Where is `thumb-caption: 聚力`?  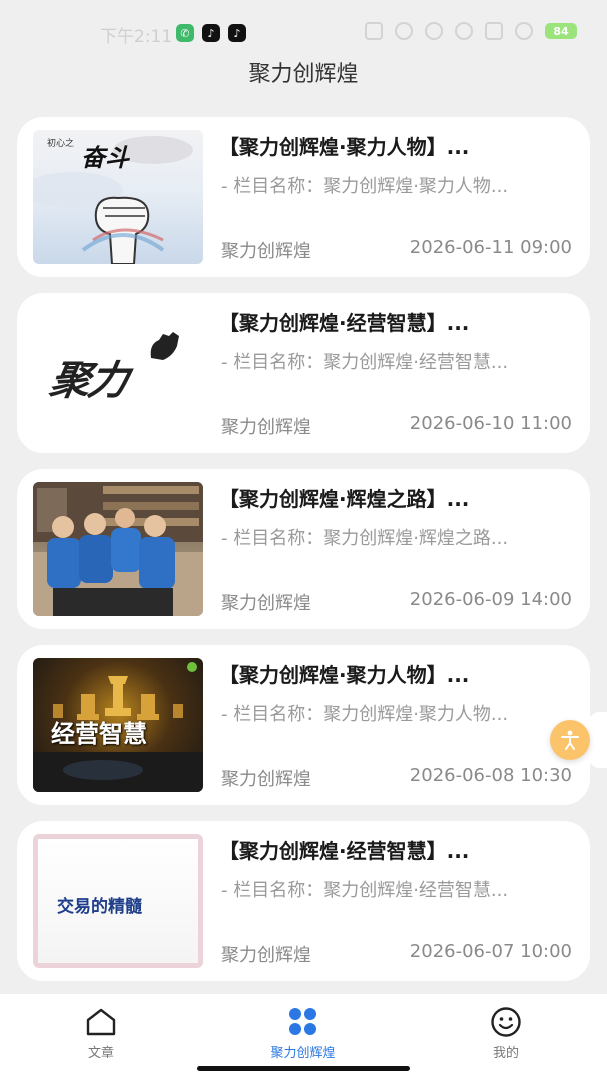 thumb-caption: 聚力 is located at coordinates (88, 381).